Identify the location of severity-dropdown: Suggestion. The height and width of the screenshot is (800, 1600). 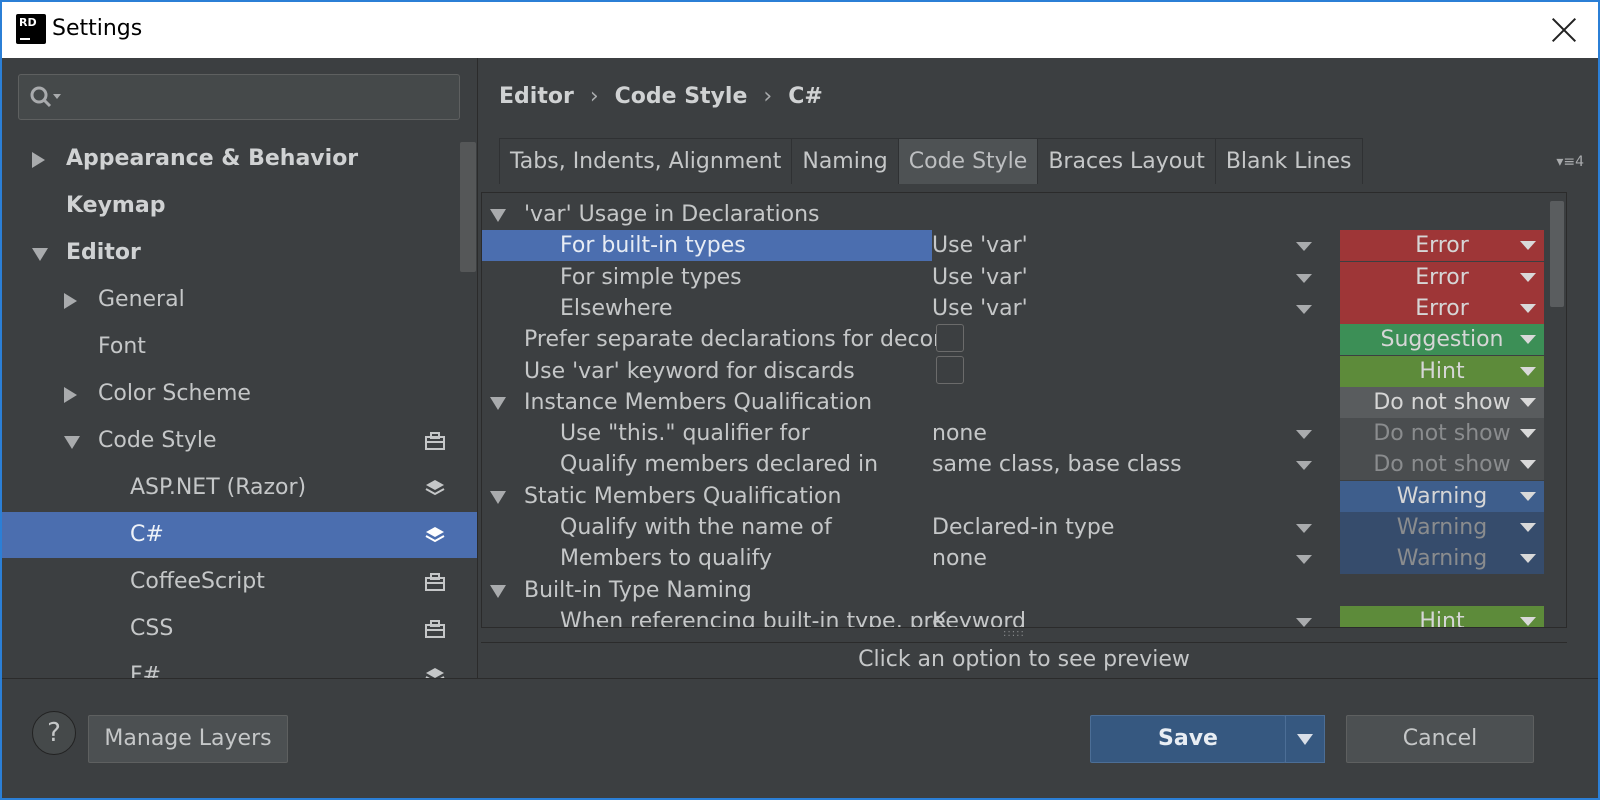
(1442, 340).